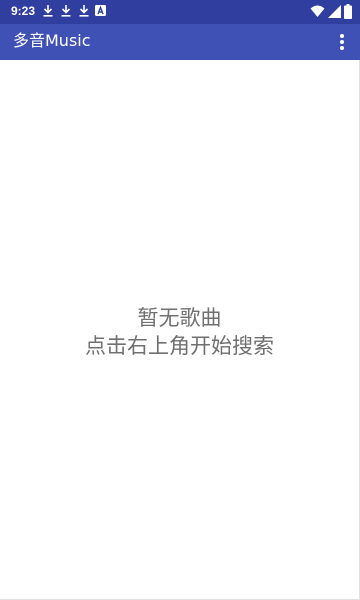 This screenshot has height=600, width=360. What do you see at coordinates (52, 40) in the screenshot?
I see `app-title: 多音Music` at bounding box center [52, 40].